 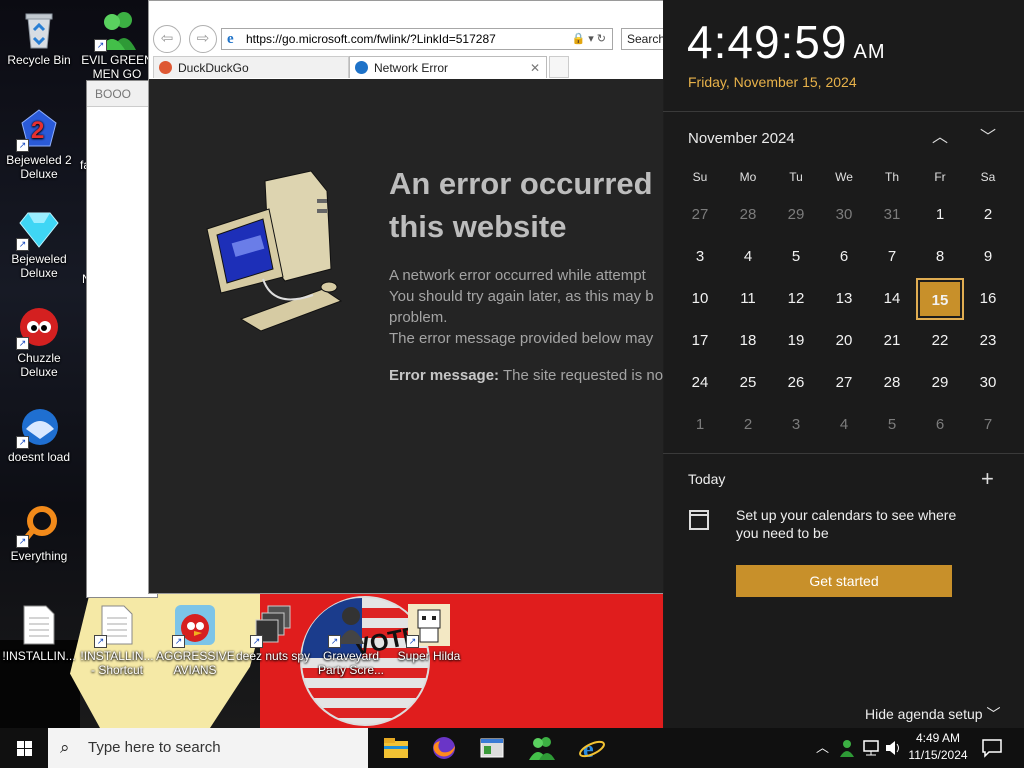 I want to click on weekday-label: Tu, so click(x=796, y=177).